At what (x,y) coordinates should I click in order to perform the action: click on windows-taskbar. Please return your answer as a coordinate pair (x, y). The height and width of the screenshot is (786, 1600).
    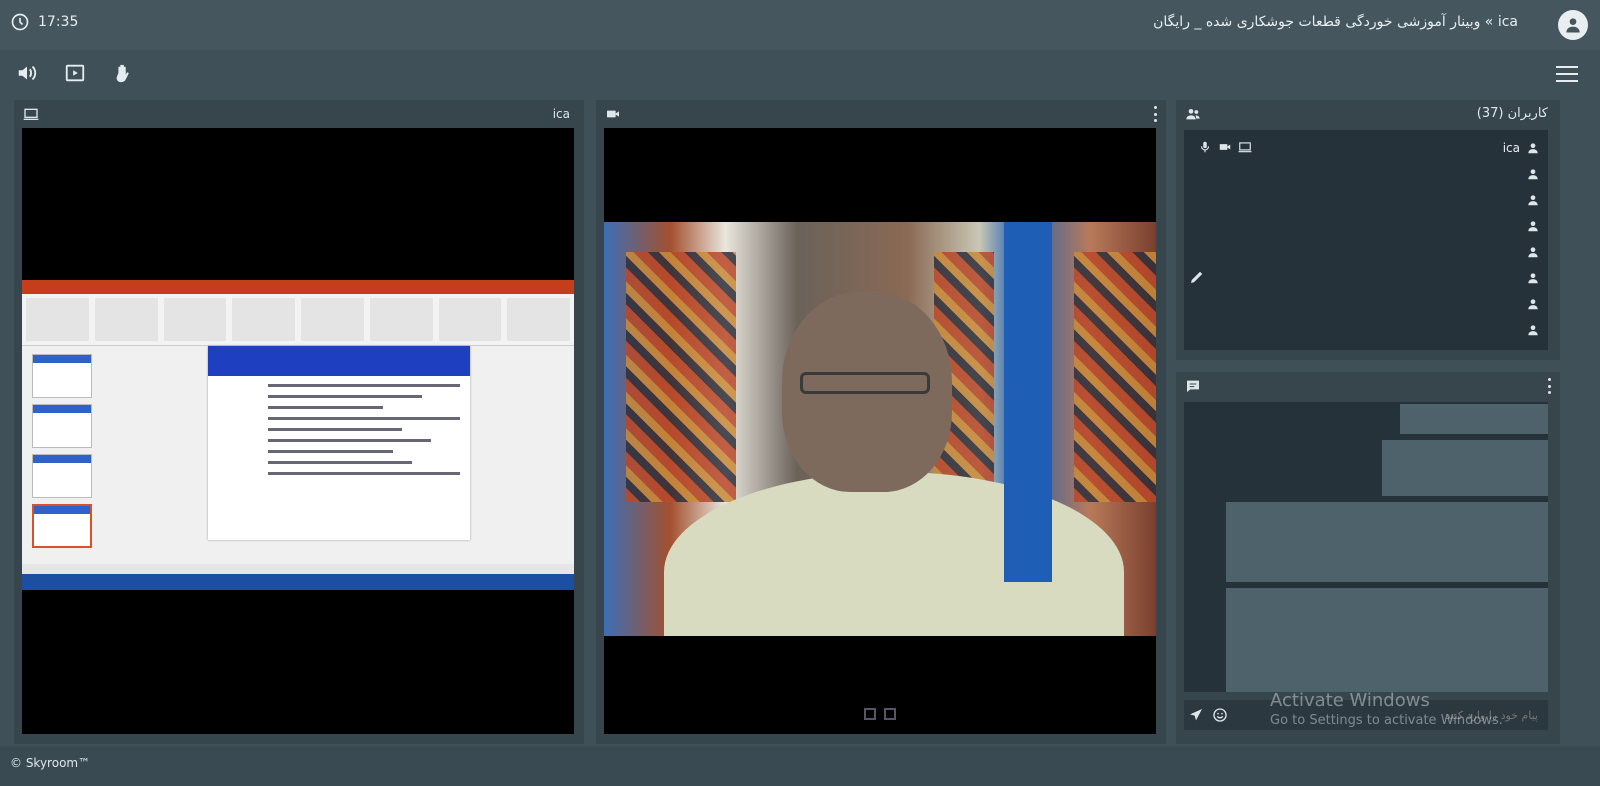
    Looking at the image, I should click on (298, 582).